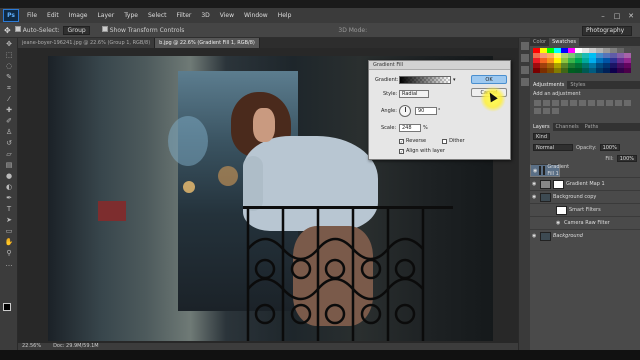 Image resolution: width=640 pixels, height=360 pixels. I want to click on angle-input: 90, so click(426, 111).